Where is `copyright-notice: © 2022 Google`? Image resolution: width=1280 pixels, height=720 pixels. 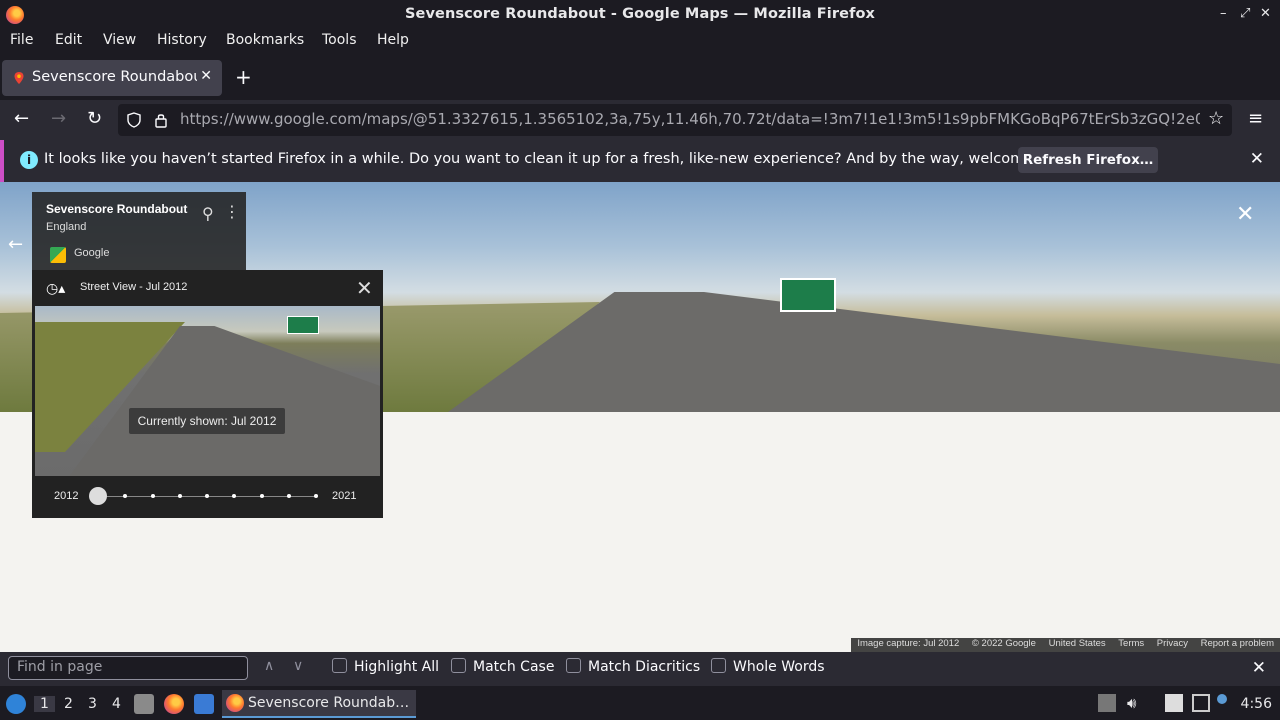 copyright-notice: © 2022 Google is located at coordinates (1003, 643).